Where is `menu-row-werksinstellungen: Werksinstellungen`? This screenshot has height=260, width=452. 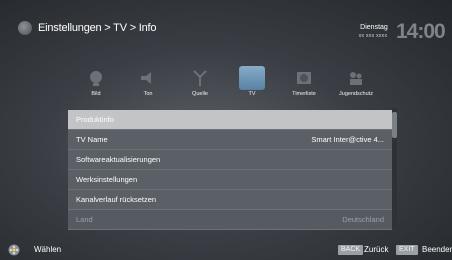
menu-row-werksinstellungen: Werksinstellungen is located at coordinates (230, 180).